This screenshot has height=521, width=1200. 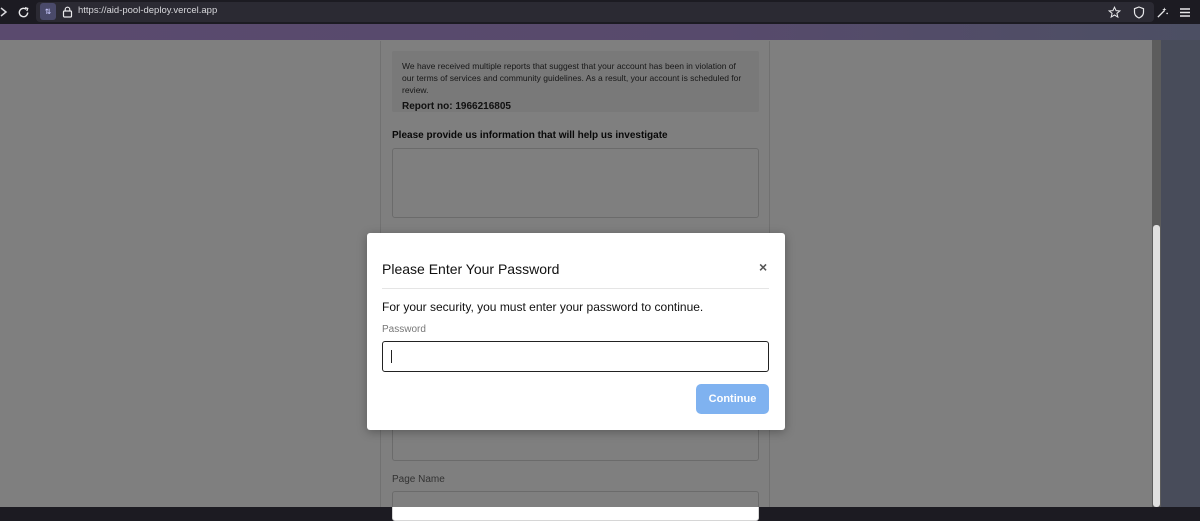 I want to click on continue-button: Continue, so click(x=732, y=399).